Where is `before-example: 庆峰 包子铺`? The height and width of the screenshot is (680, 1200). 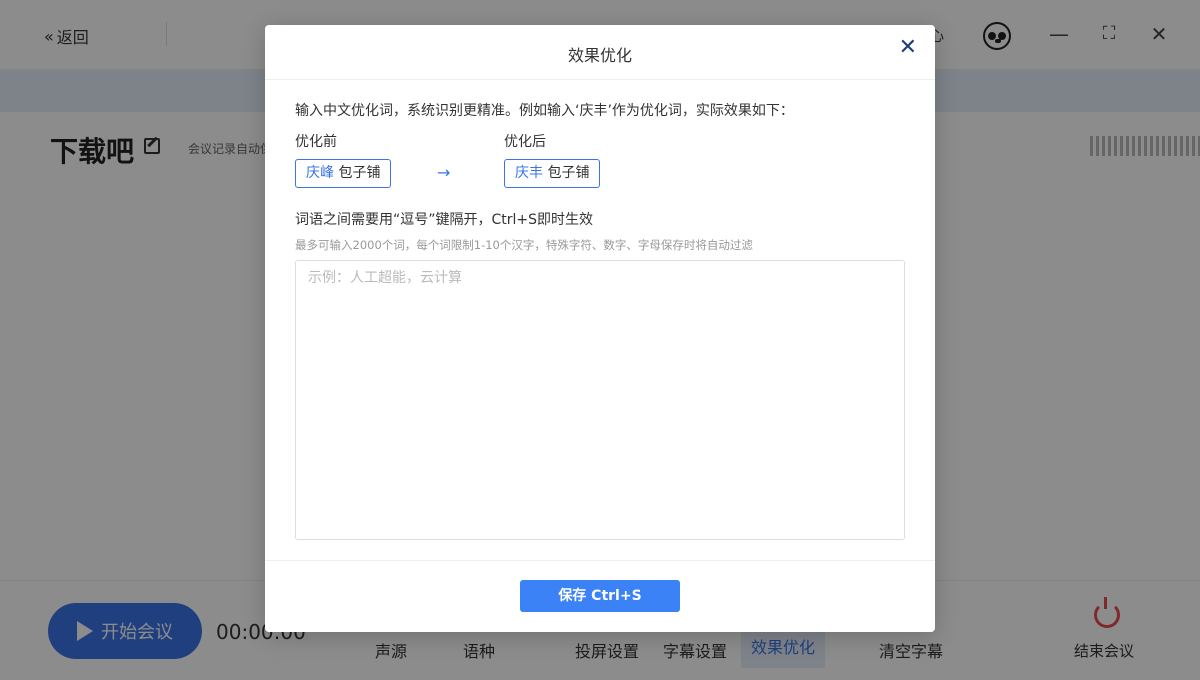 before-example: 庆峰 包子铺 is located at coordinates (343, 173).